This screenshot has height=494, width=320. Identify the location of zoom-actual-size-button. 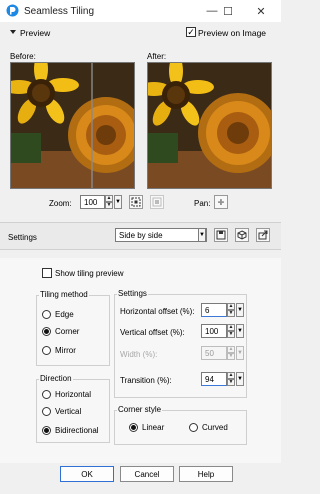
(157, 202).